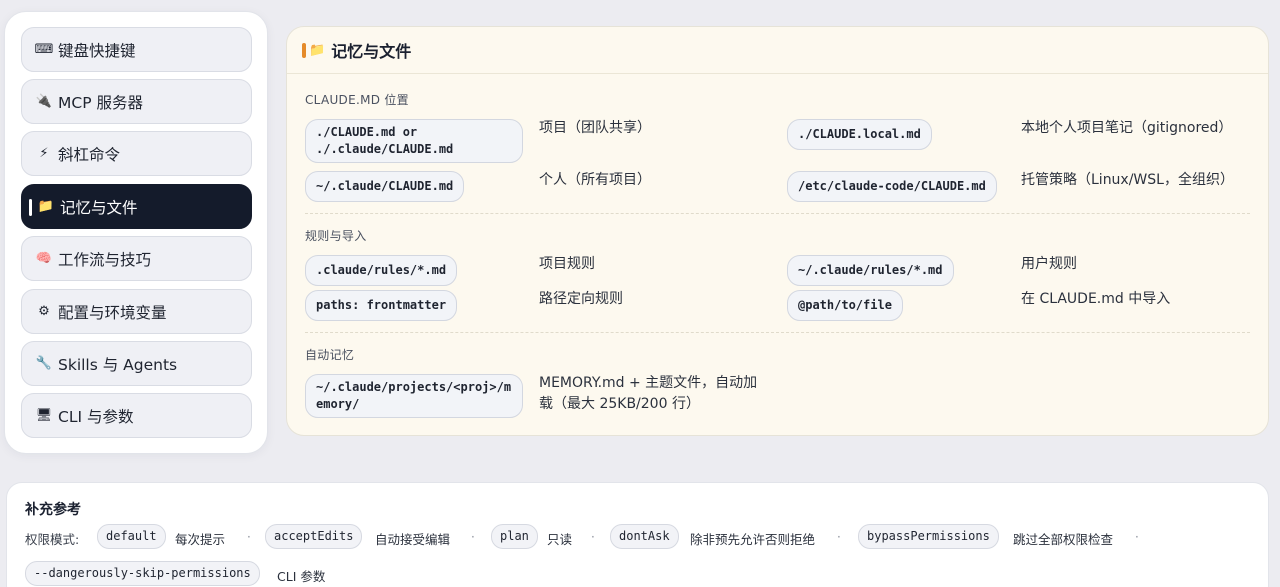 Image resolution: width=1280 pixels, height=587 pixels. Describe the element at coordinates (648, 393) in the screenshot. I see `row-description: MEMORY.md + 主题文件，自动加 载（最大 25KB/200 行）` at that location.